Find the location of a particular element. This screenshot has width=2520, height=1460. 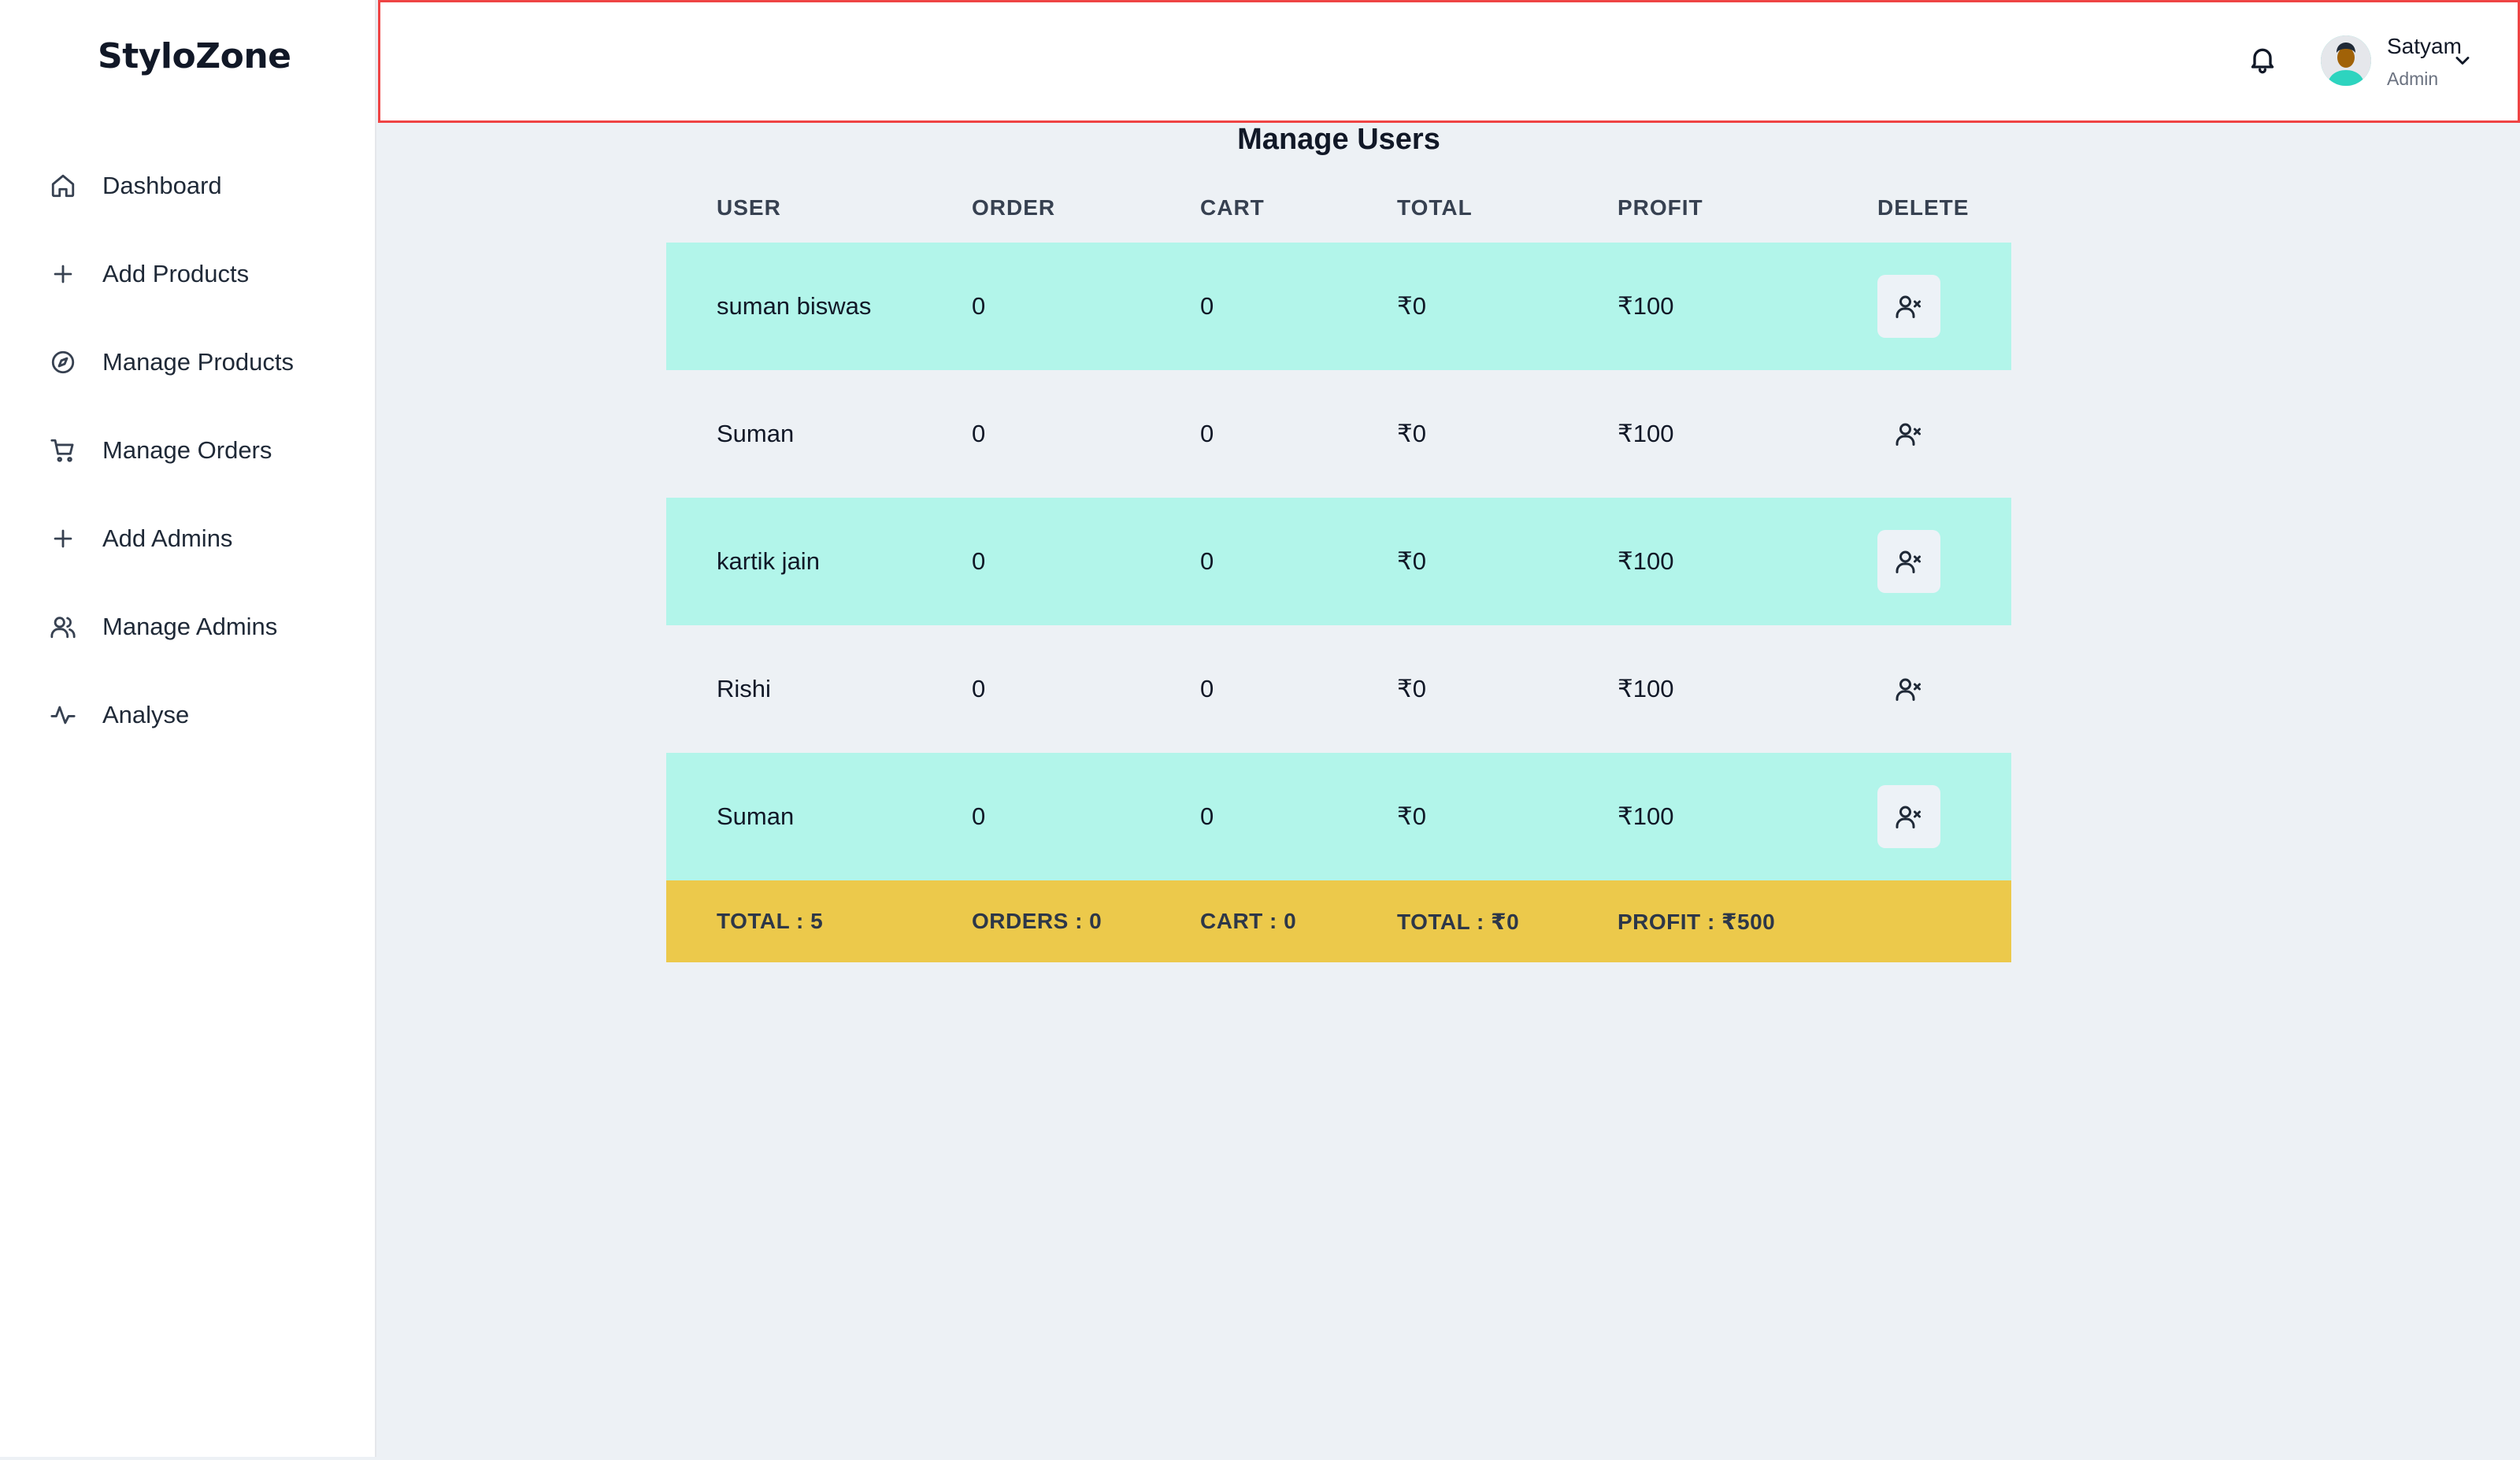

column-header-profit: PROFIT is located at coordinates (1660, 207).